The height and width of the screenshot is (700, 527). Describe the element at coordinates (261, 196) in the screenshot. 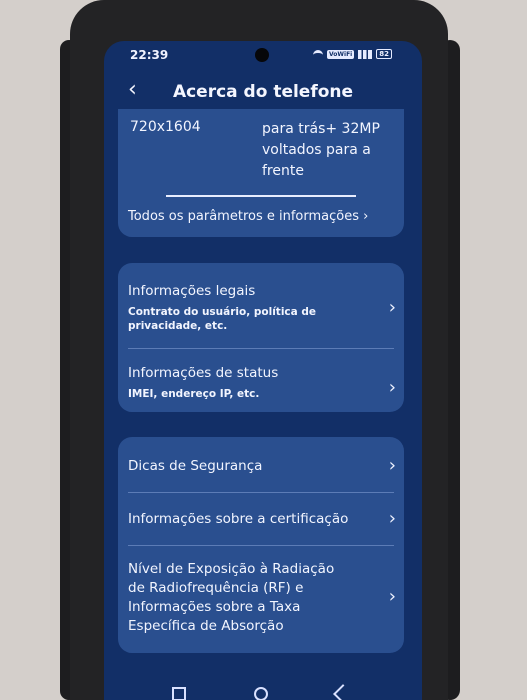

I see `divider` at that location.